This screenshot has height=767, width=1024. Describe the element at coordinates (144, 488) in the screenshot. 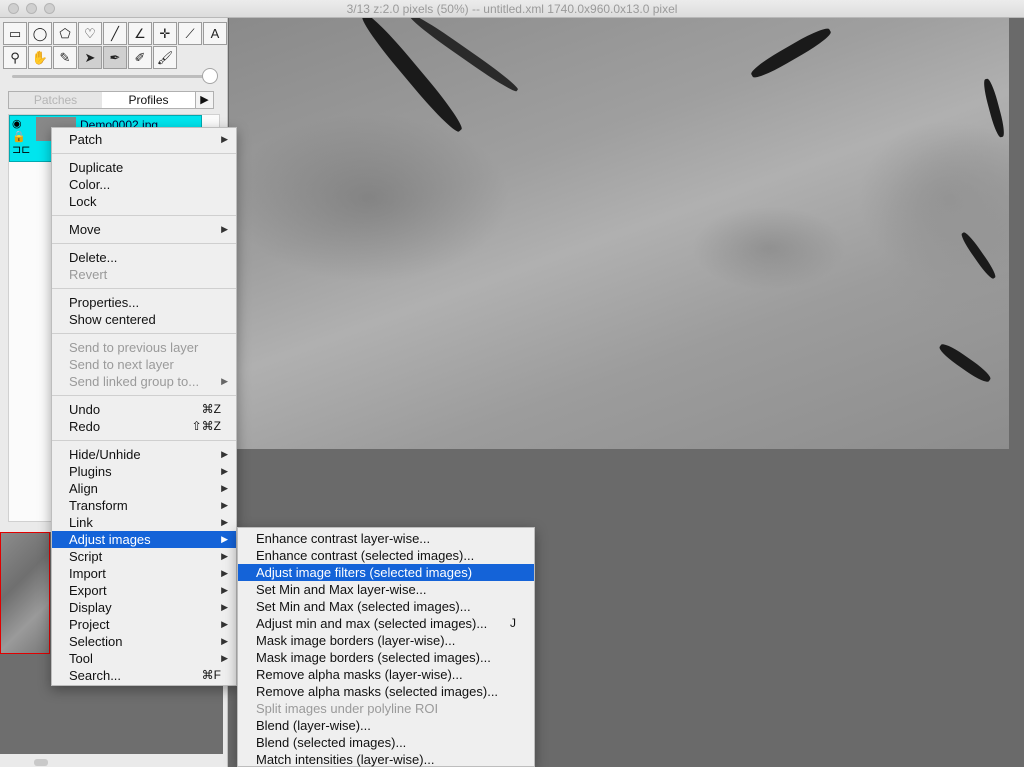

I see `menu-item-align: Align ▶` at that location.